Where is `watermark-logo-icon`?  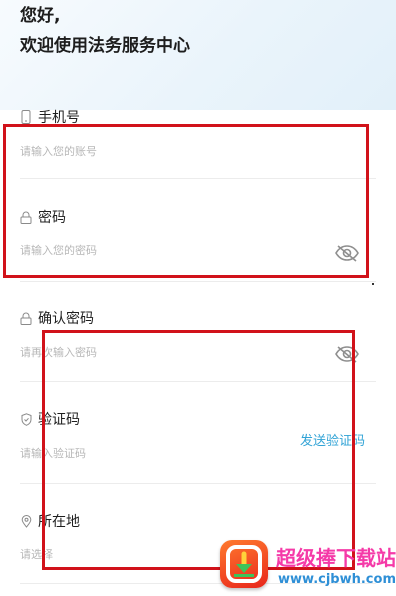 watermark-logo-icon is located at coordinates (244, 564).